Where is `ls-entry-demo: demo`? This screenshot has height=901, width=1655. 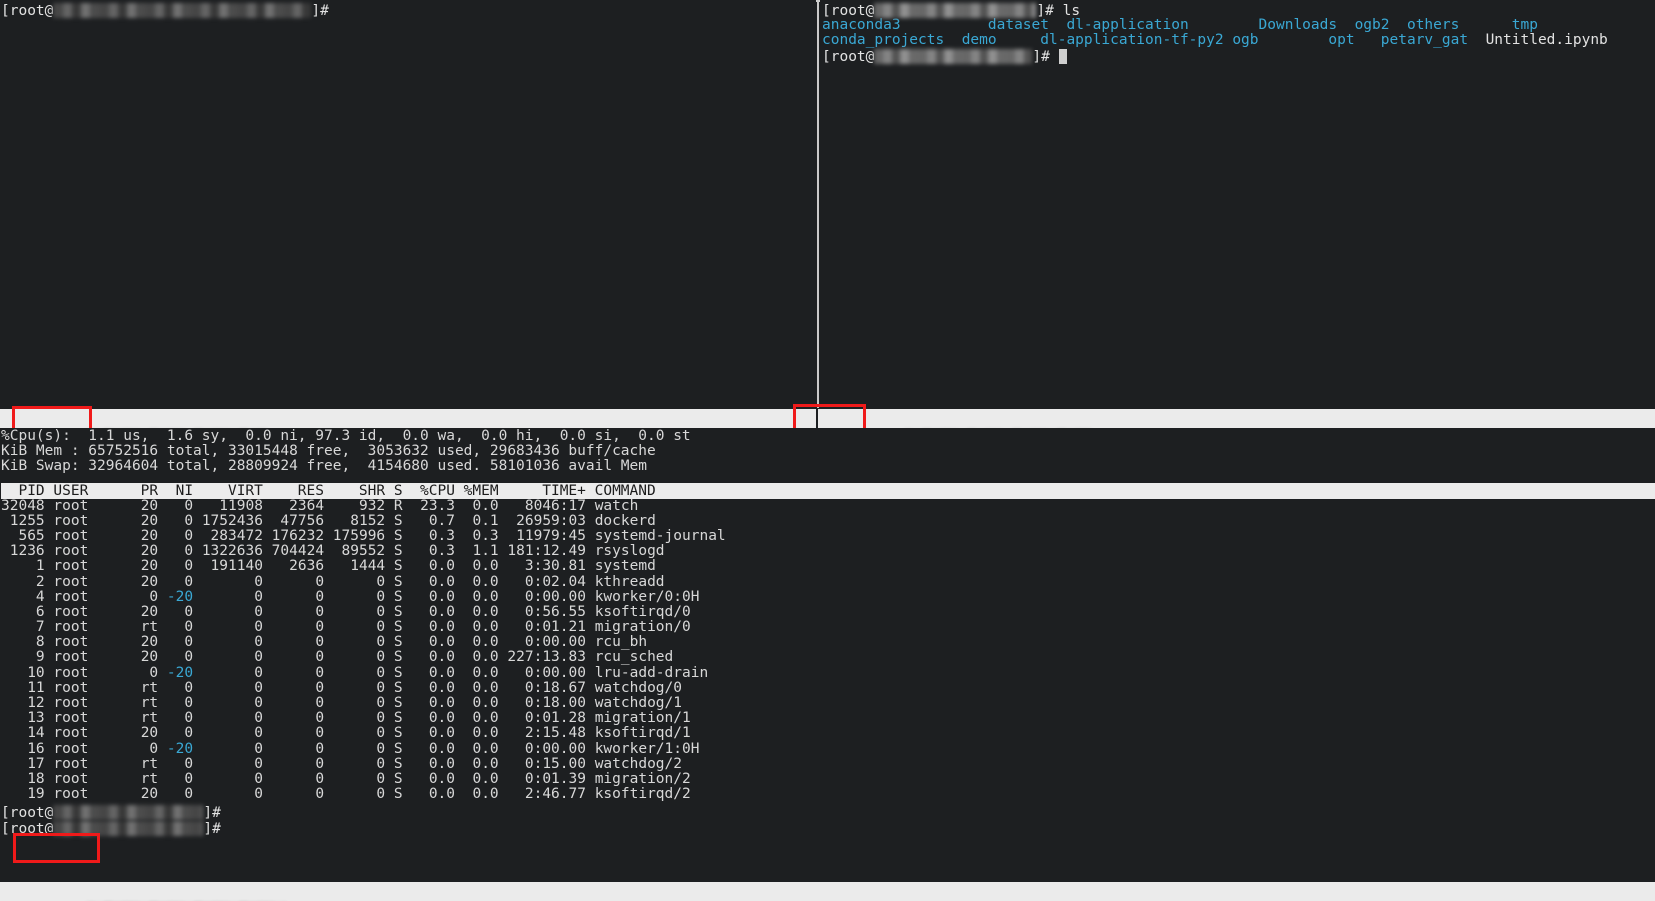 ls-entry-demo: demo is located at coordinates (979, 40).